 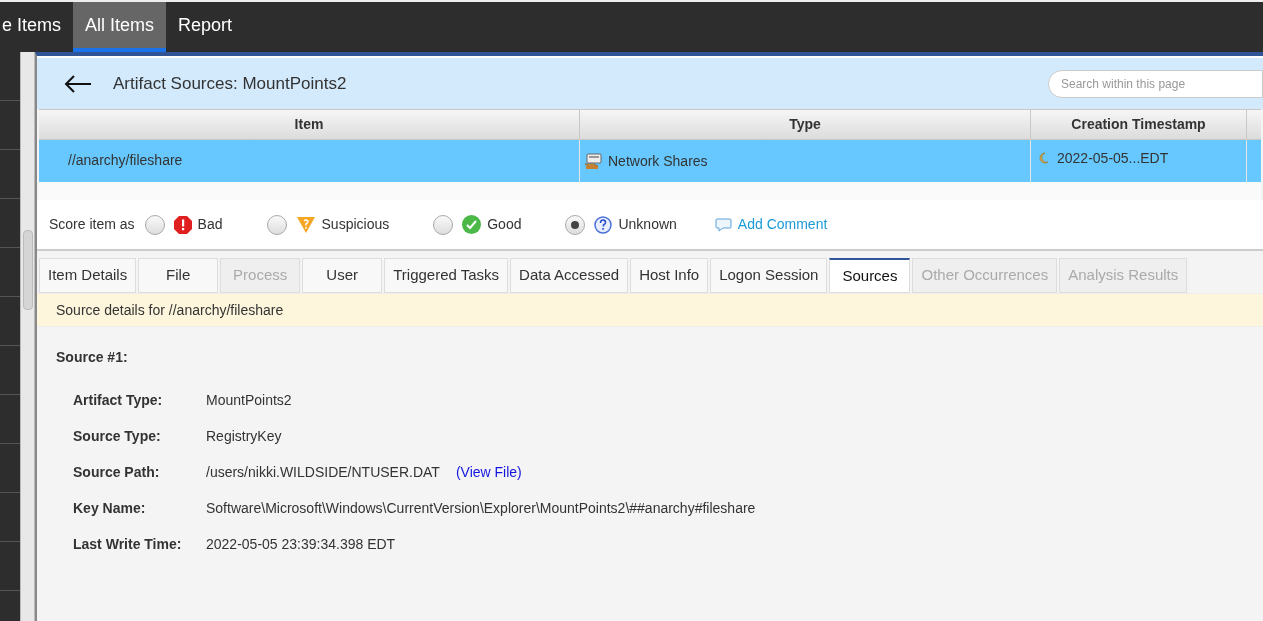 I want to click on radio-label: Unknown, so click(x=647, y=224).